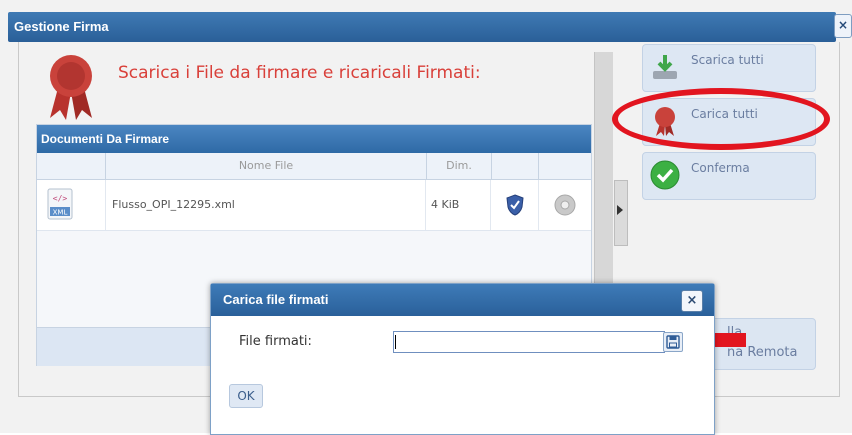 Image resolution: width=852 pixels, height=435 pixels. I want to click on grid-title: Documenti Da Firmare, so click(105, 139).